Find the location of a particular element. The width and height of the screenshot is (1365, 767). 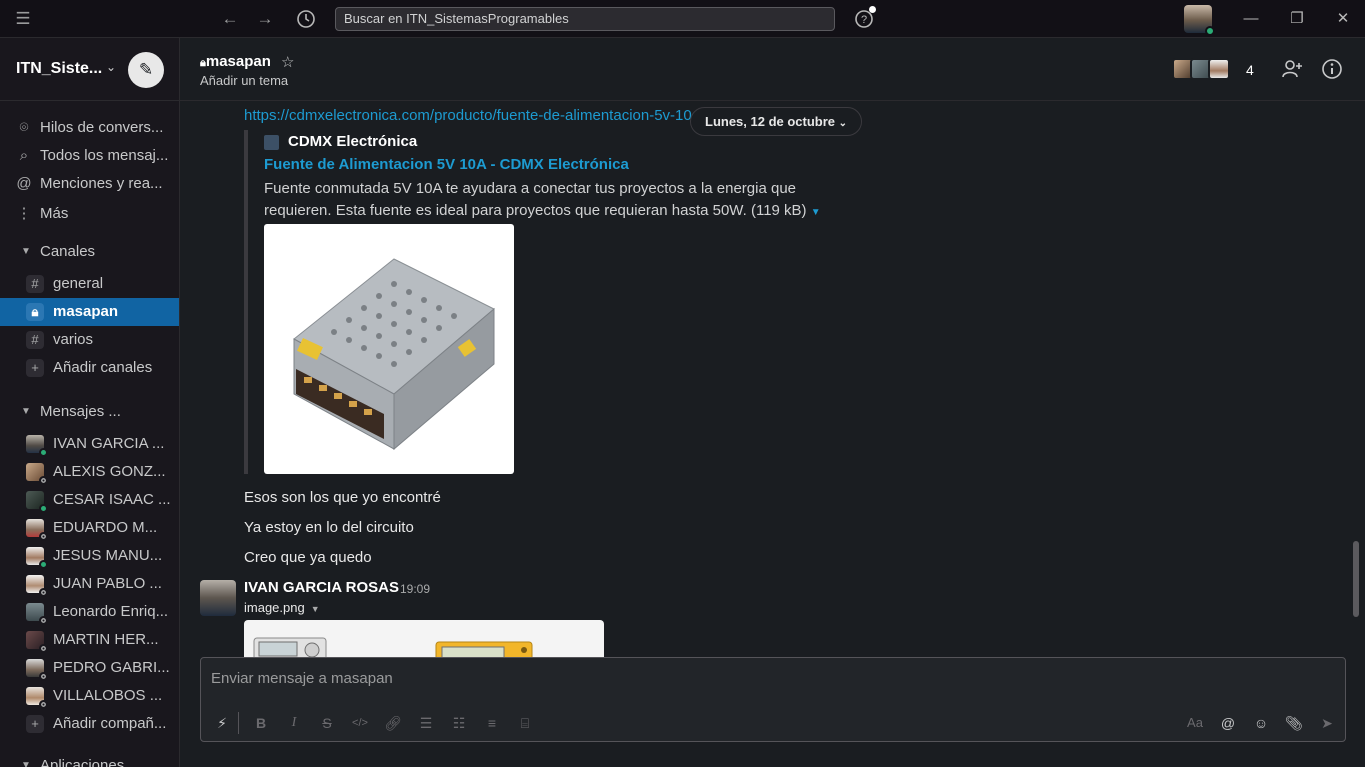

author-avatar is located at coordinates (218, 598).